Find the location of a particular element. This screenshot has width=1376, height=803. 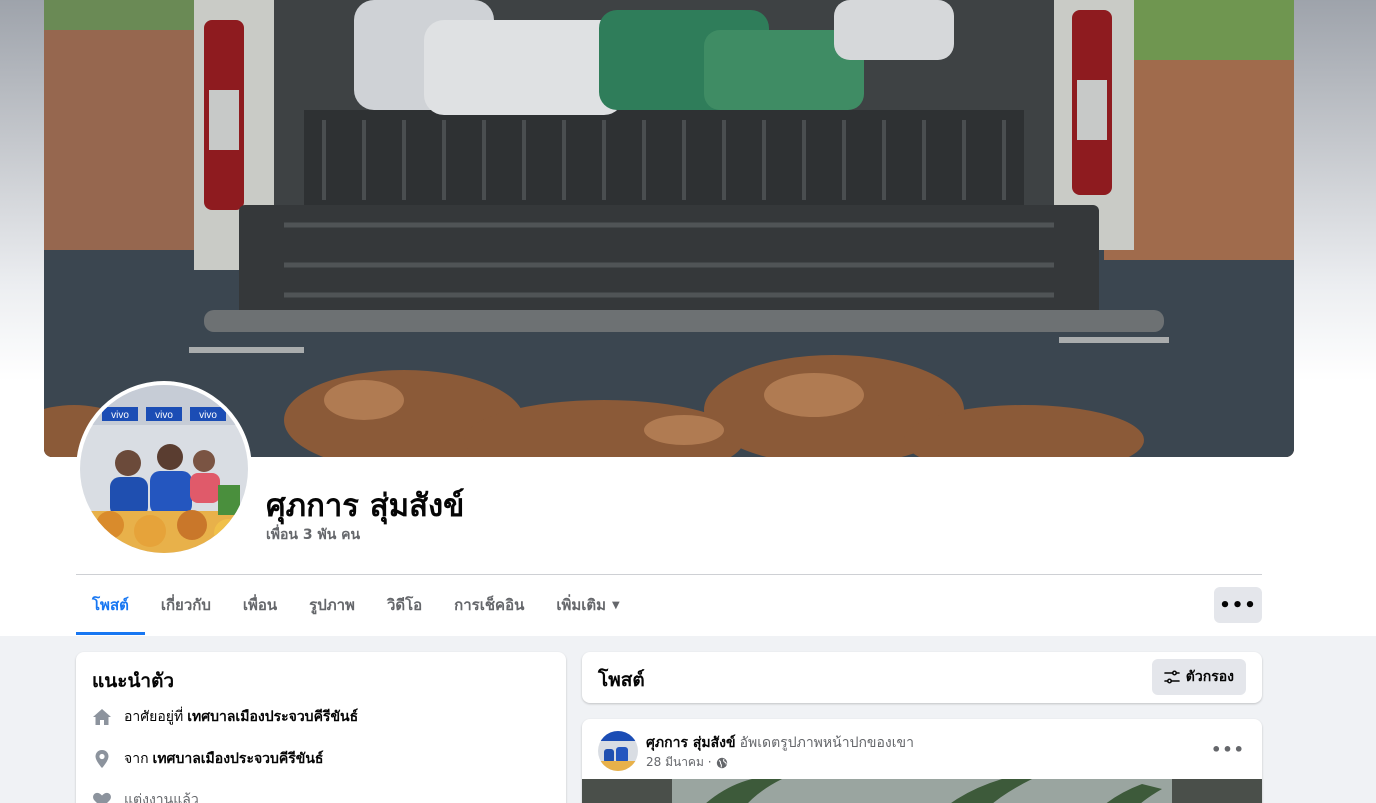

home-icon is located at coordinates (102, 717).